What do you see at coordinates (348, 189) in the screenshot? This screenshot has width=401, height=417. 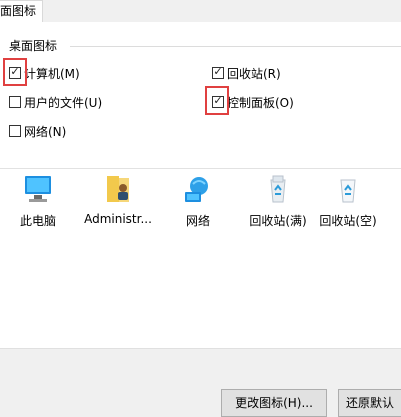 I see `recycle-bin-empty-icon` at bounding box center [348, 189].